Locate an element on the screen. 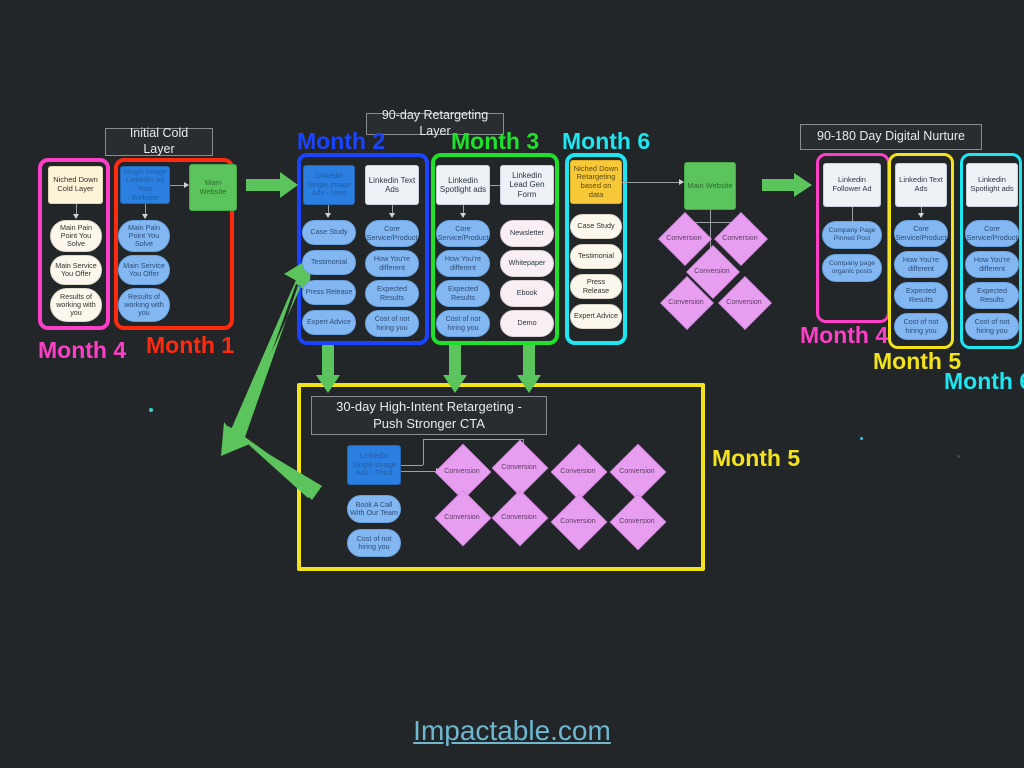 The width and height of the screenshot is (1024, 768). node-main-service-you-offer-blue: Main Service You Offer is located at coordinates (144, 270).